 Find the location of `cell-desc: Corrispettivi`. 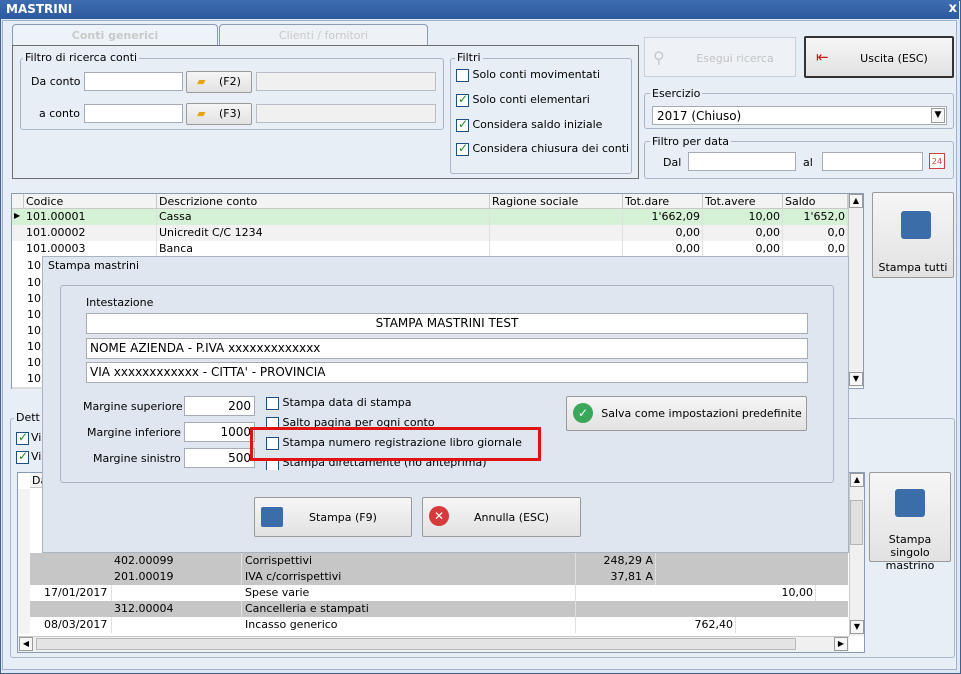

cell-desc: Corrispettivi is located at coordinates (409, 561).